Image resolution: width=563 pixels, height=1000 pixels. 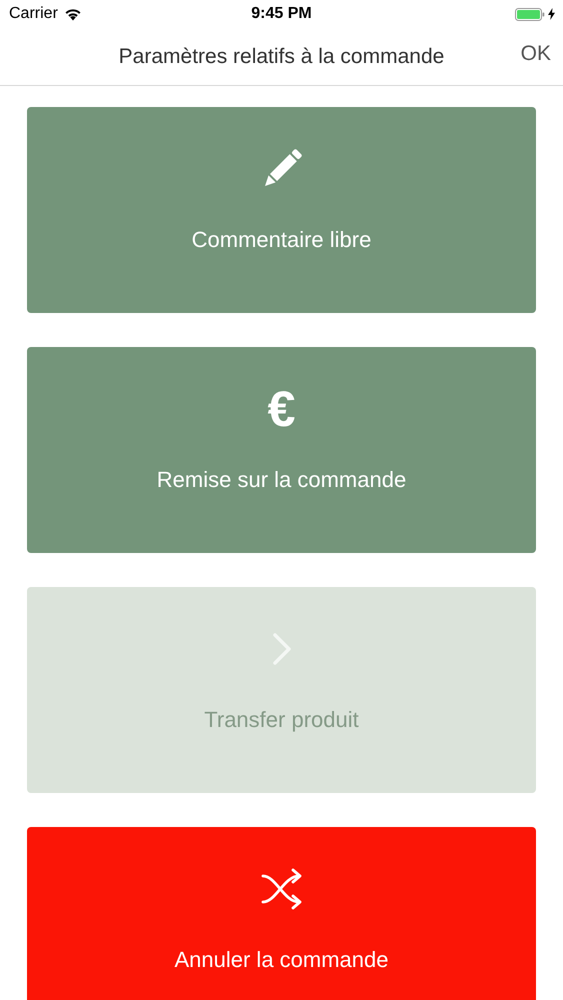 I want to click on battery-icon, so click(x=530, y=14).